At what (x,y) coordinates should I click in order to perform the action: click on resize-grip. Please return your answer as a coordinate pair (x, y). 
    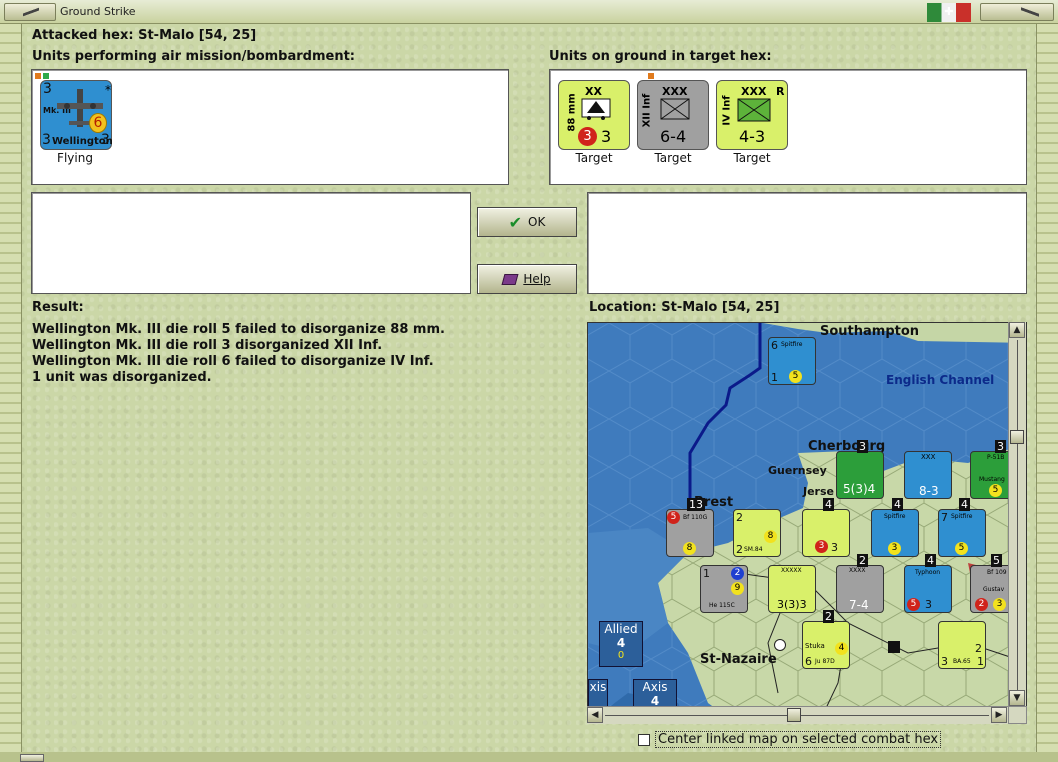
    Looking at the image, I should click on (32, 758).